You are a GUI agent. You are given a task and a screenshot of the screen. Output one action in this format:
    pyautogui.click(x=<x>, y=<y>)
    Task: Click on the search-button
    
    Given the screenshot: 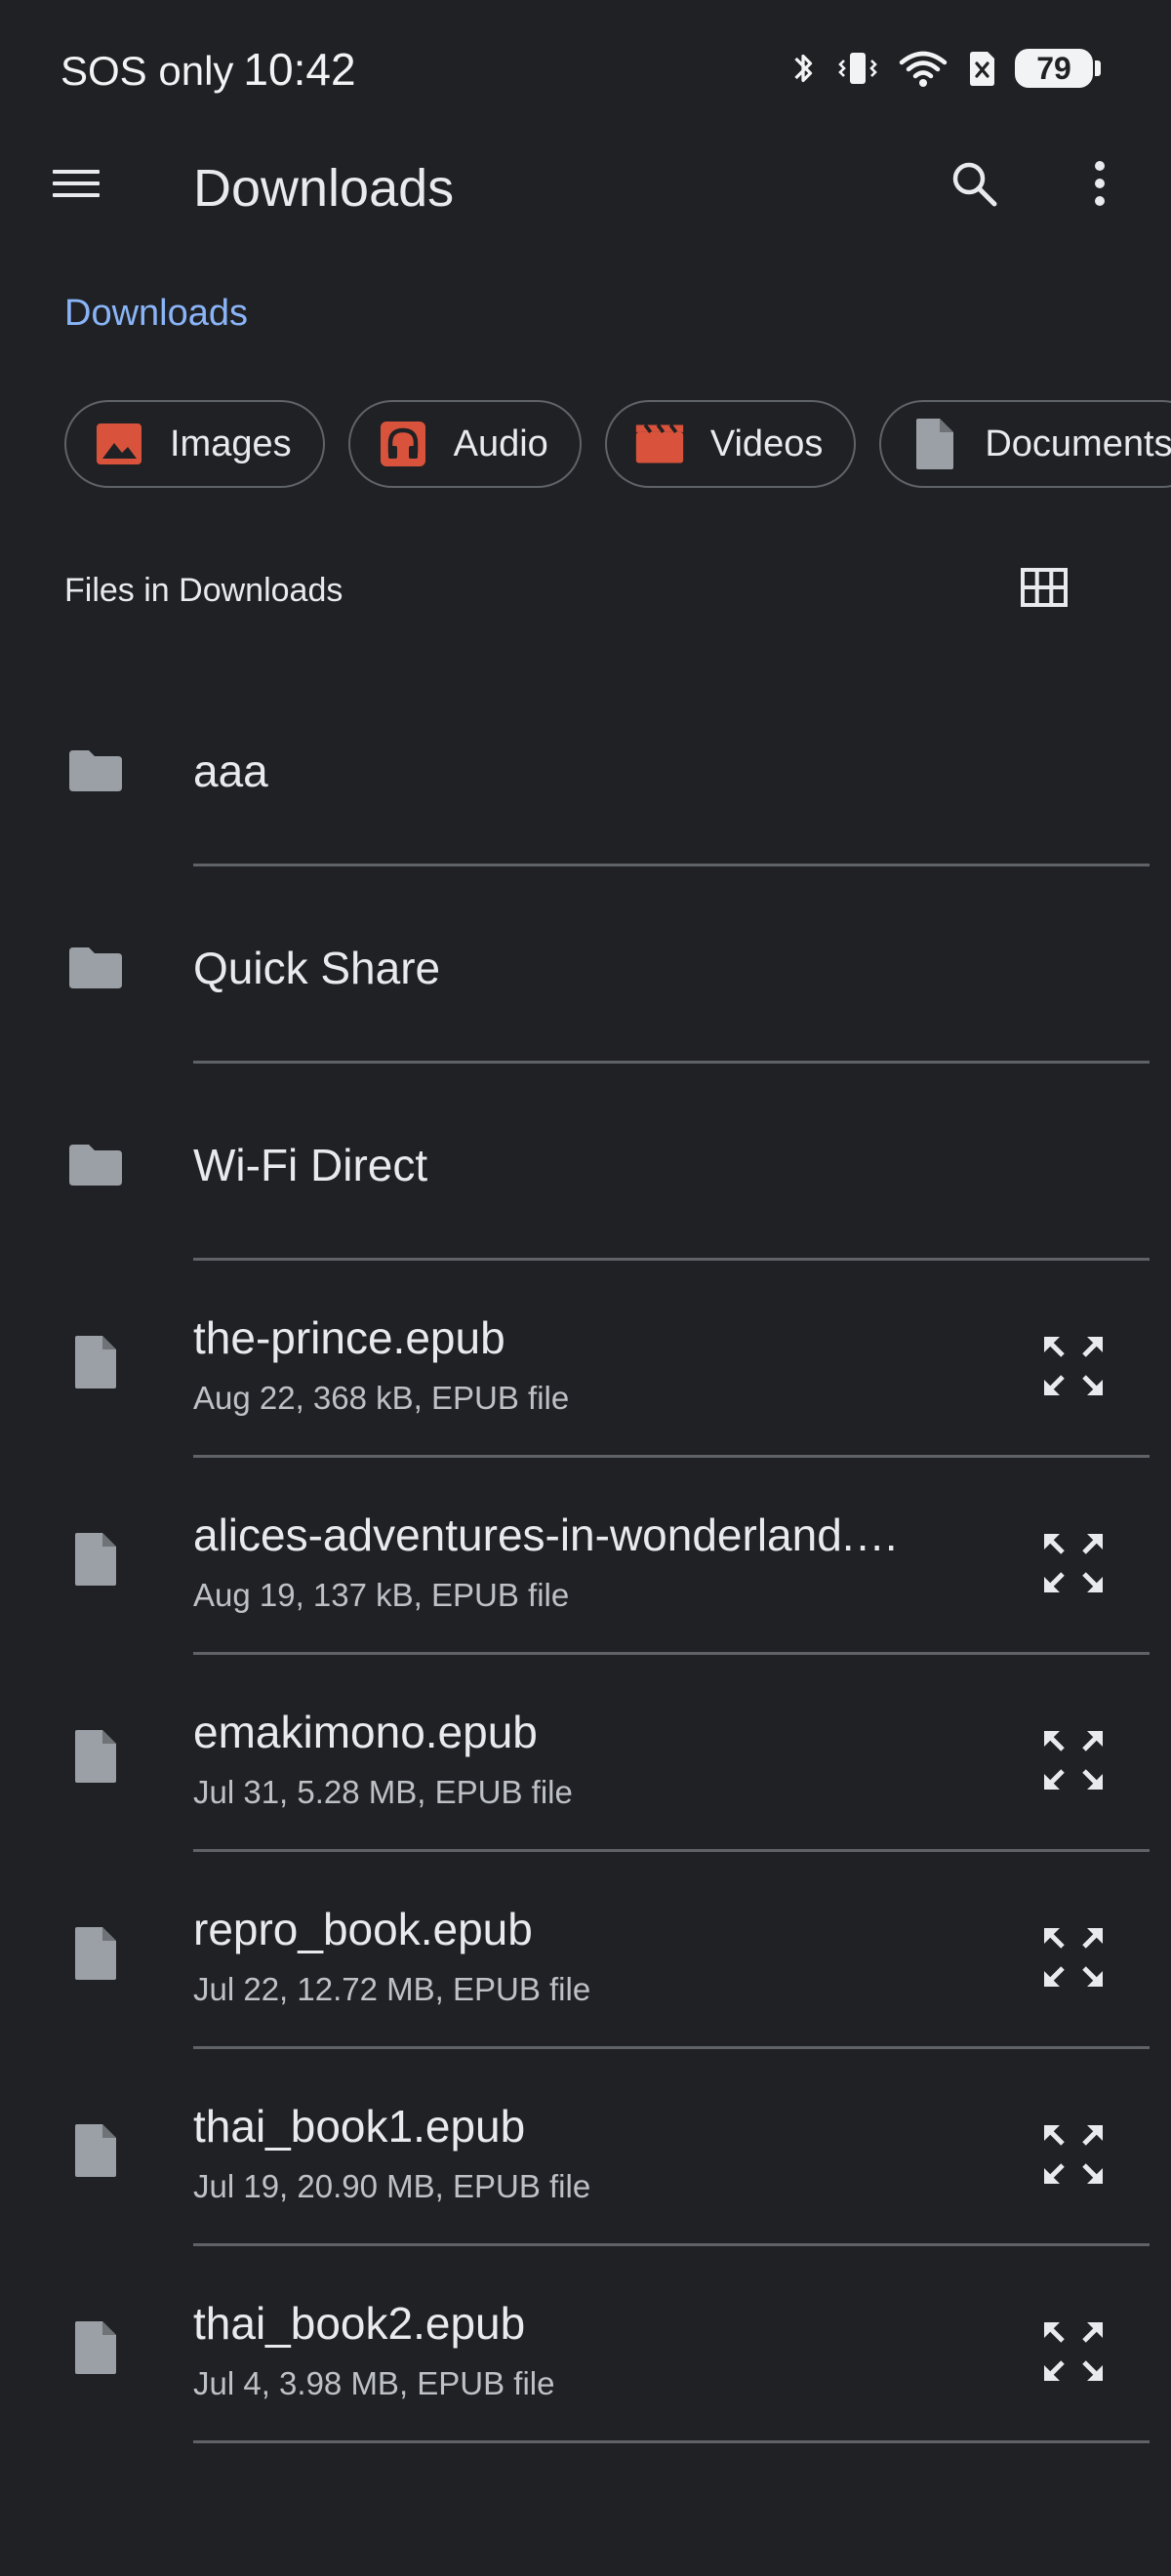 What is the action you would take?
    pyautogui.click(x=974, y=185)
    